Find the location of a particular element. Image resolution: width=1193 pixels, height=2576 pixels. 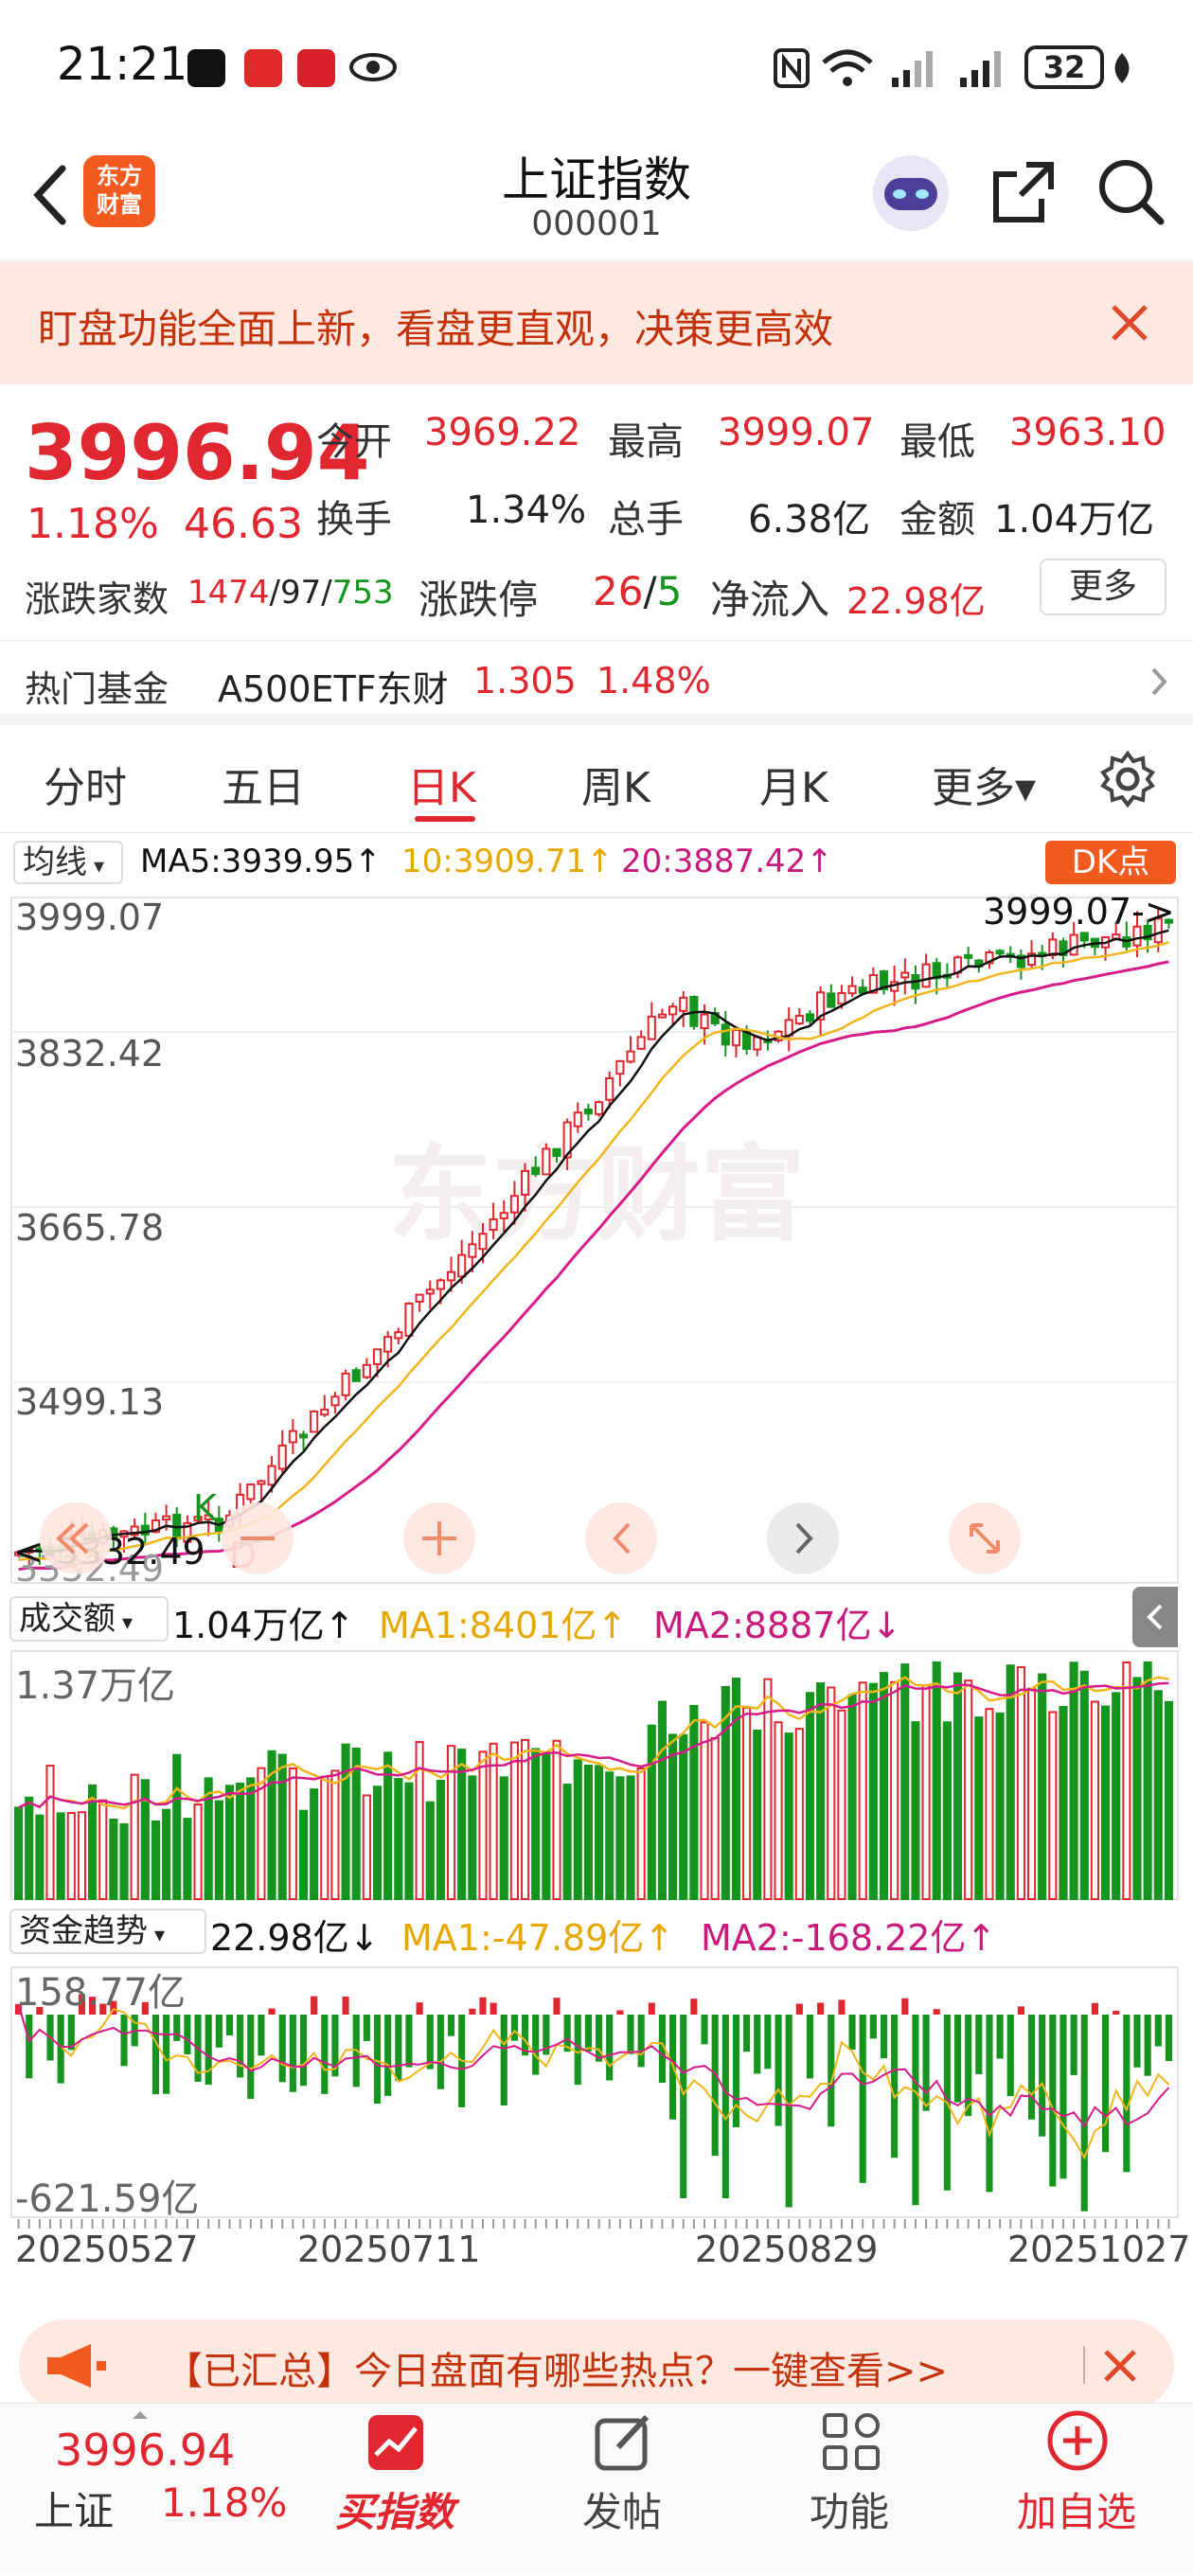

hot-fund-row: 热门基金 A500ETF东财 1.305 1.48% is located at coordinates (596, 683).